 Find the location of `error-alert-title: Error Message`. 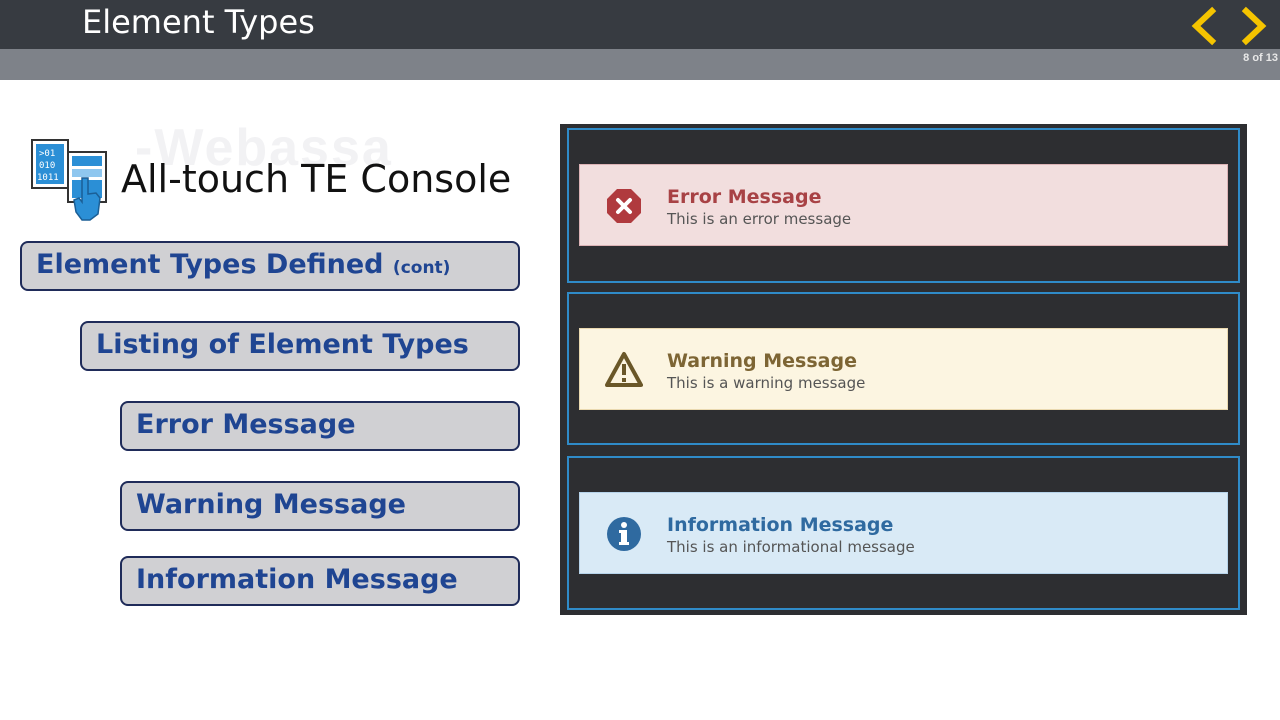

error-alert-title: Error Message is located at coordinates (744, 197).